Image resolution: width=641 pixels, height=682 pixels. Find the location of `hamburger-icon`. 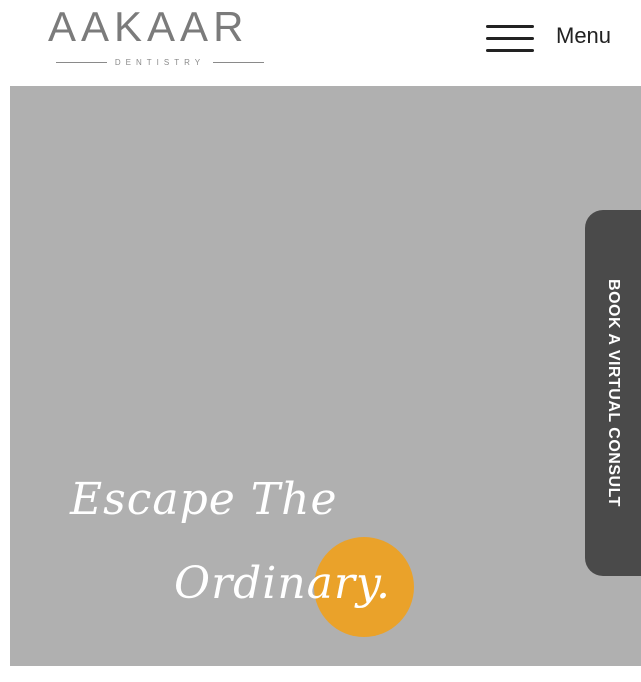

hamburger-icon is located at coordinates (510, 36).